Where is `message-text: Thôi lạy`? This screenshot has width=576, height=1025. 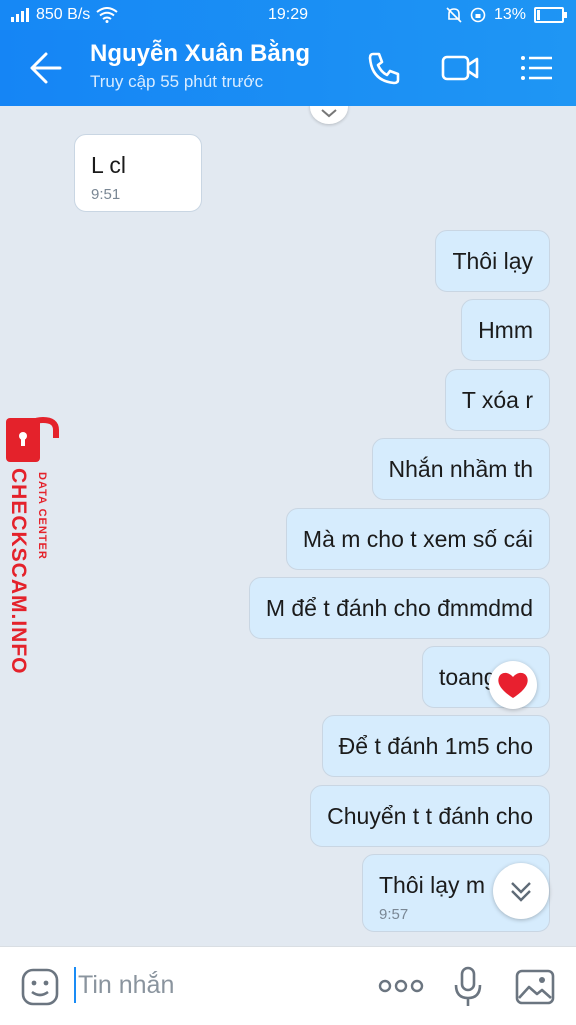
message-text: Thôi lạy is located at coordinates (492, 261).